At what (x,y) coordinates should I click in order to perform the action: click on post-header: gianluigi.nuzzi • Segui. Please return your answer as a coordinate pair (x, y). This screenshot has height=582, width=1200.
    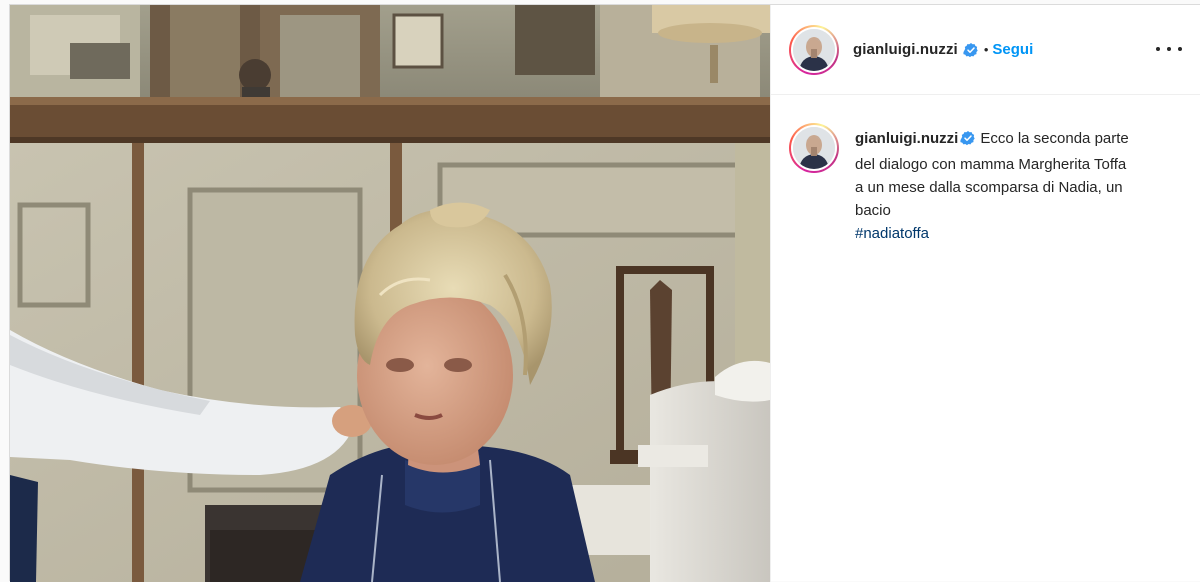
    Looking at the image, I should click on (985, 50).